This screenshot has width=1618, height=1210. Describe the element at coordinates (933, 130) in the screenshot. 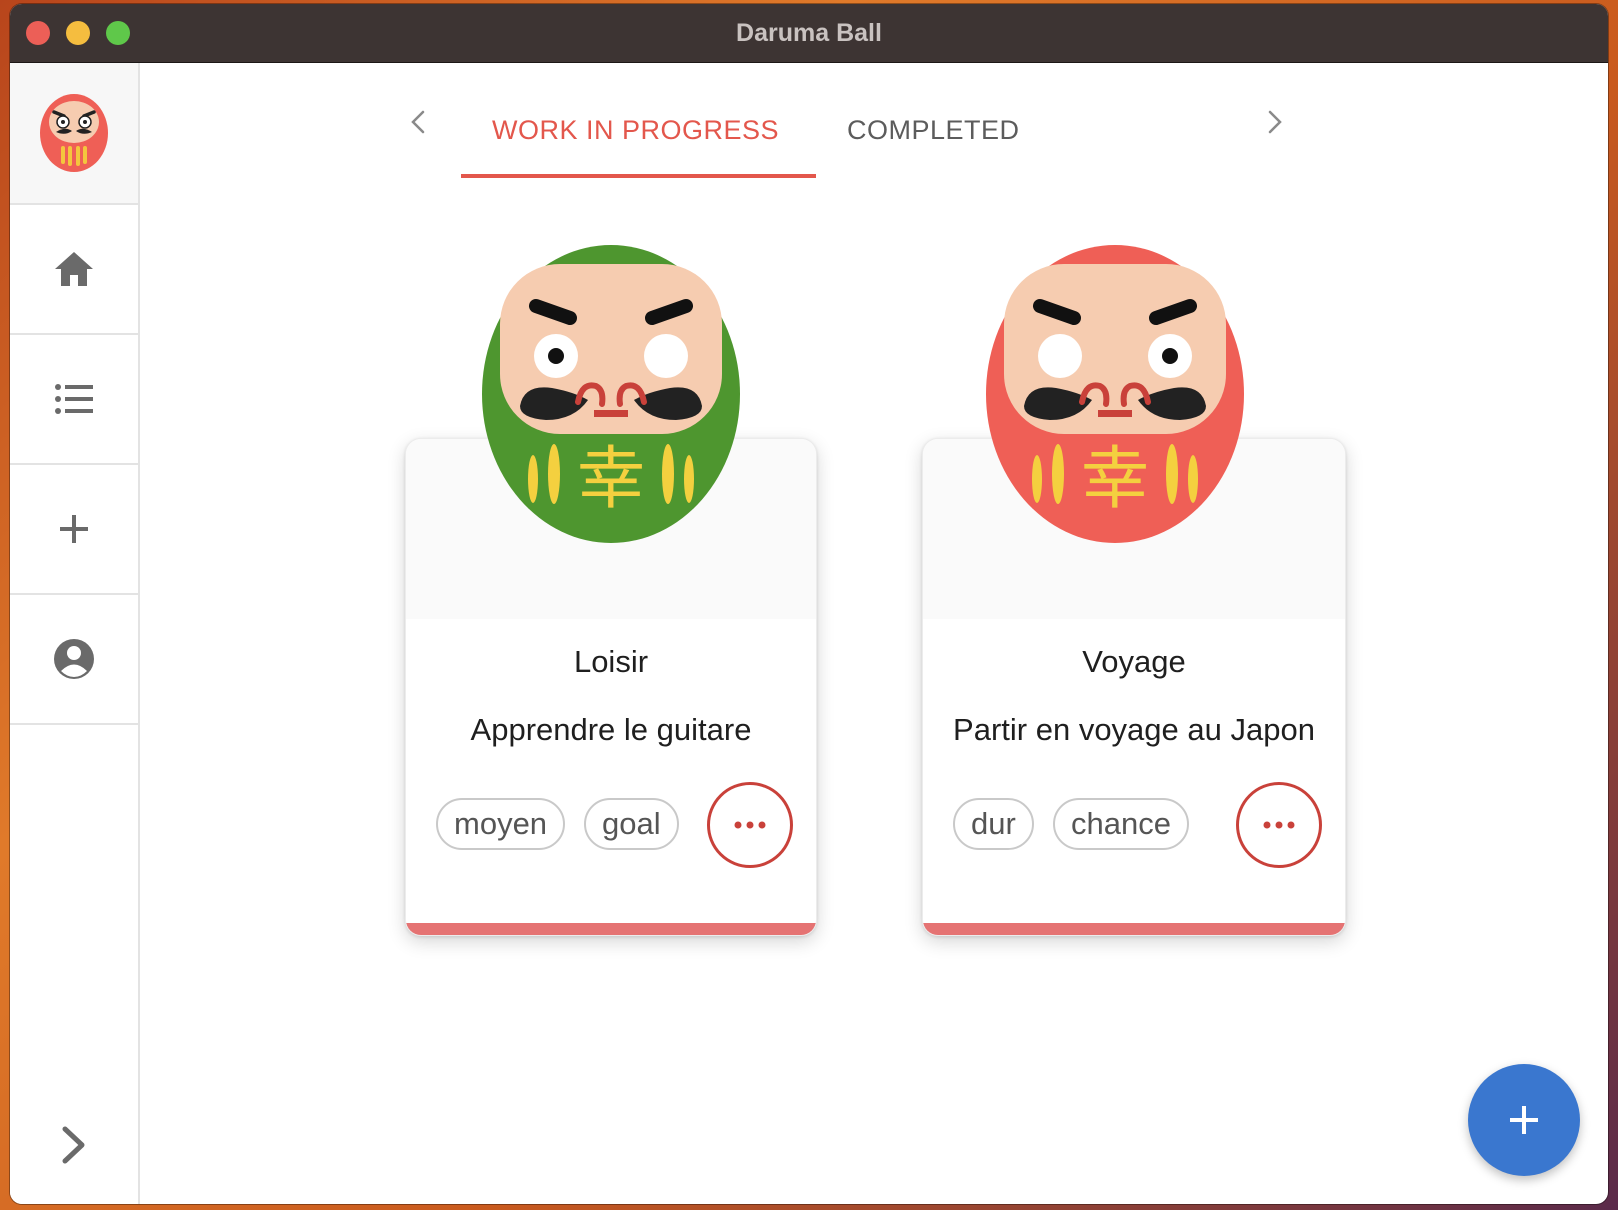

I see `tab-completed: COMPLETED` at that location.